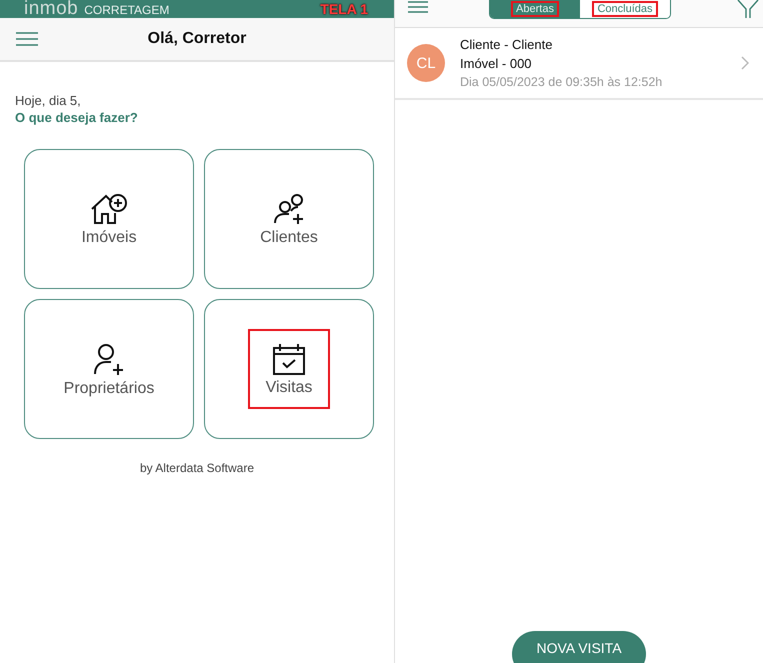 The image size is (763, 663). Describe the element at coordinates (51, 8) in the screenshot. I see `logo-text: inmob` at that location.